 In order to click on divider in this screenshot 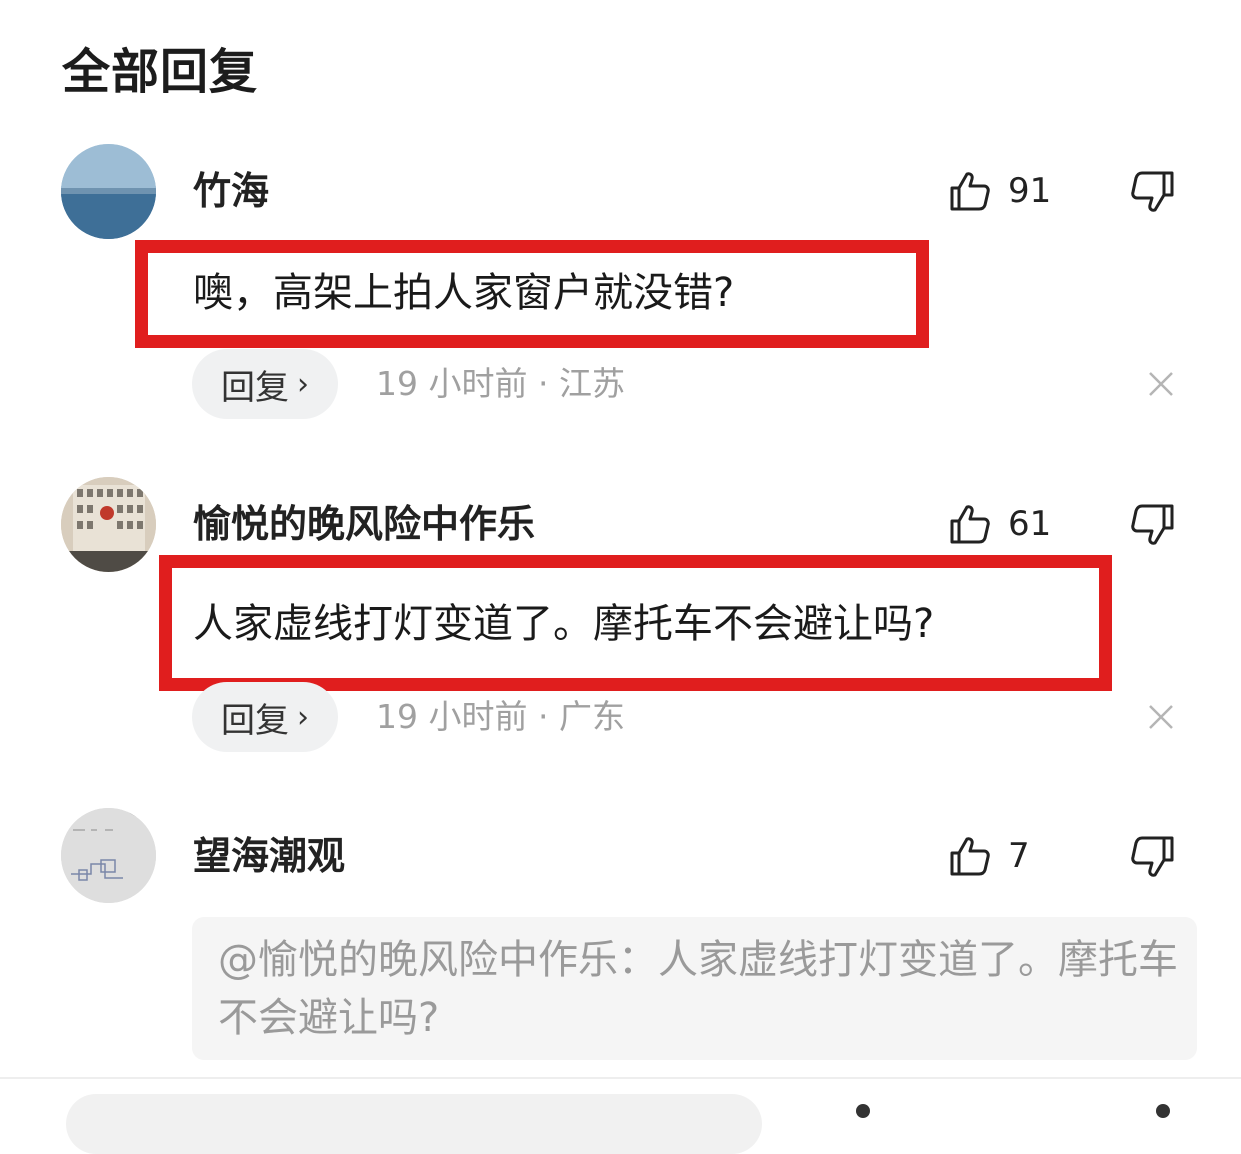, I will do `click(620, 1078)`.